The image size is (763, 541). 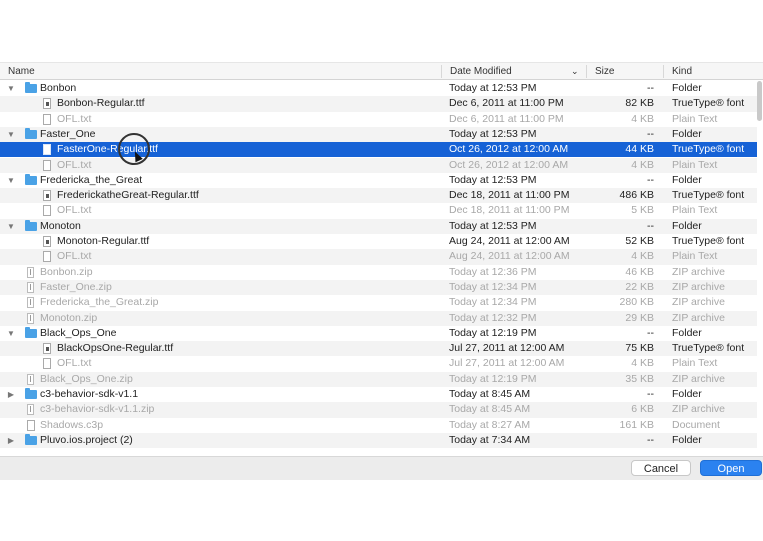 I want to click on file-name: Monoton-Regular.ttf, so click(x=103, y=241).